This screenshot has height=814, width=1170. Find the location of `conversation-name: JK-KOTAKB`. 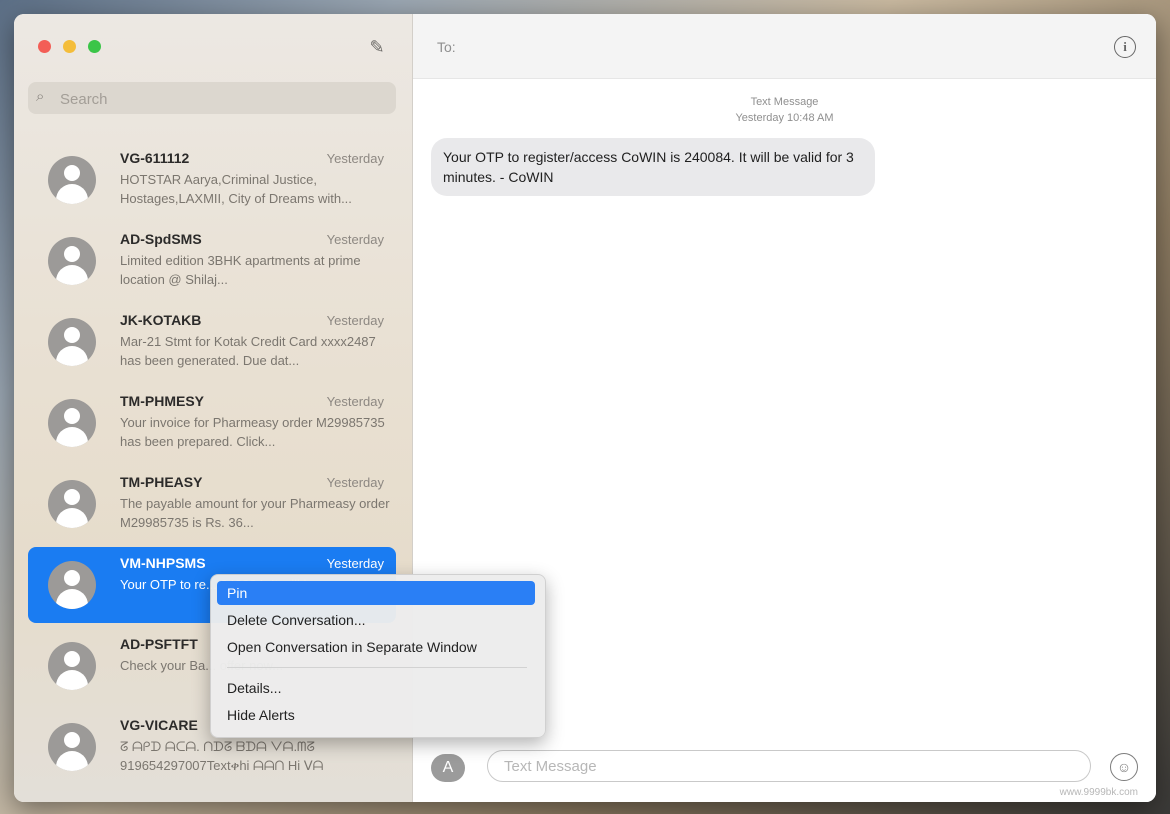

conversation-name: JK-KOTAKB is located at coordinates (161, 320).